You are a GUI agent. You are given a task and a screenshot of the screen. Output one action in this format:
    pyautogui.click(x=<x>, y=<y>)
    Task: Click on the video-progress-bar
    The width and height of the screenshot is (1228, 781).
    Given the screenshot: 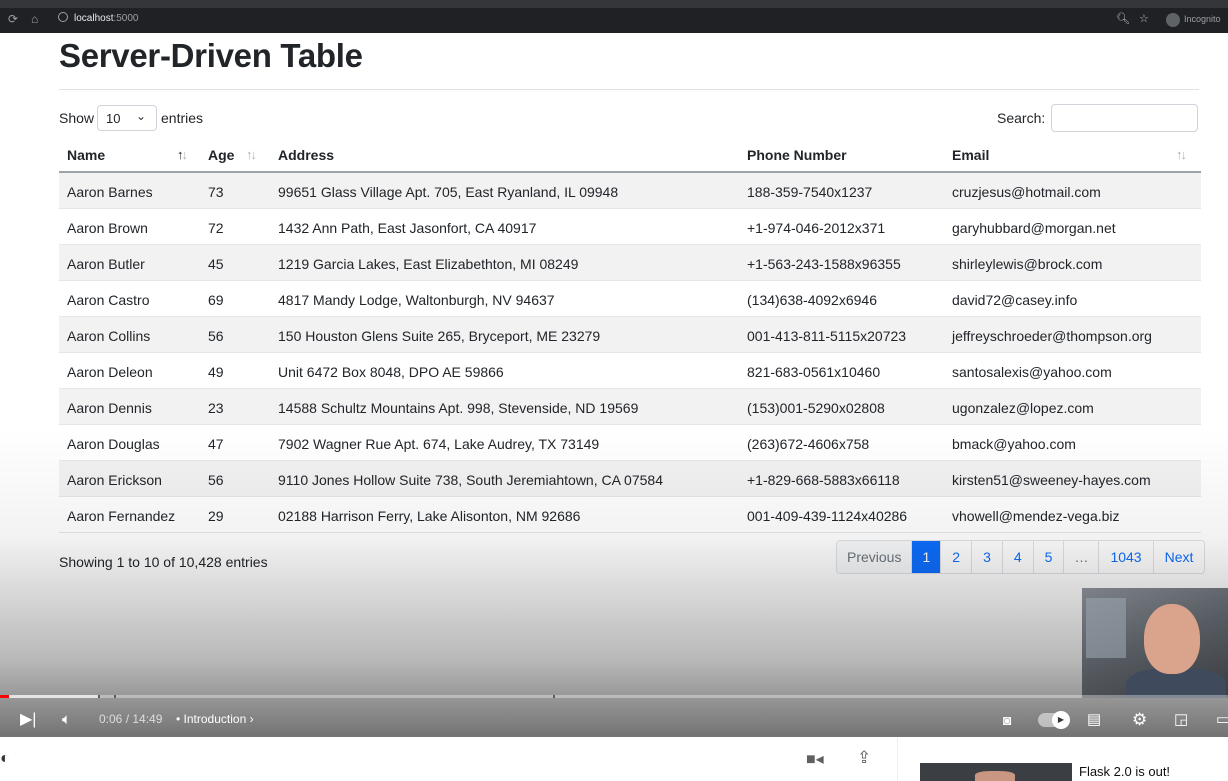 What is the action you would take?
    pyautogui.click(x=614, y=696)
    